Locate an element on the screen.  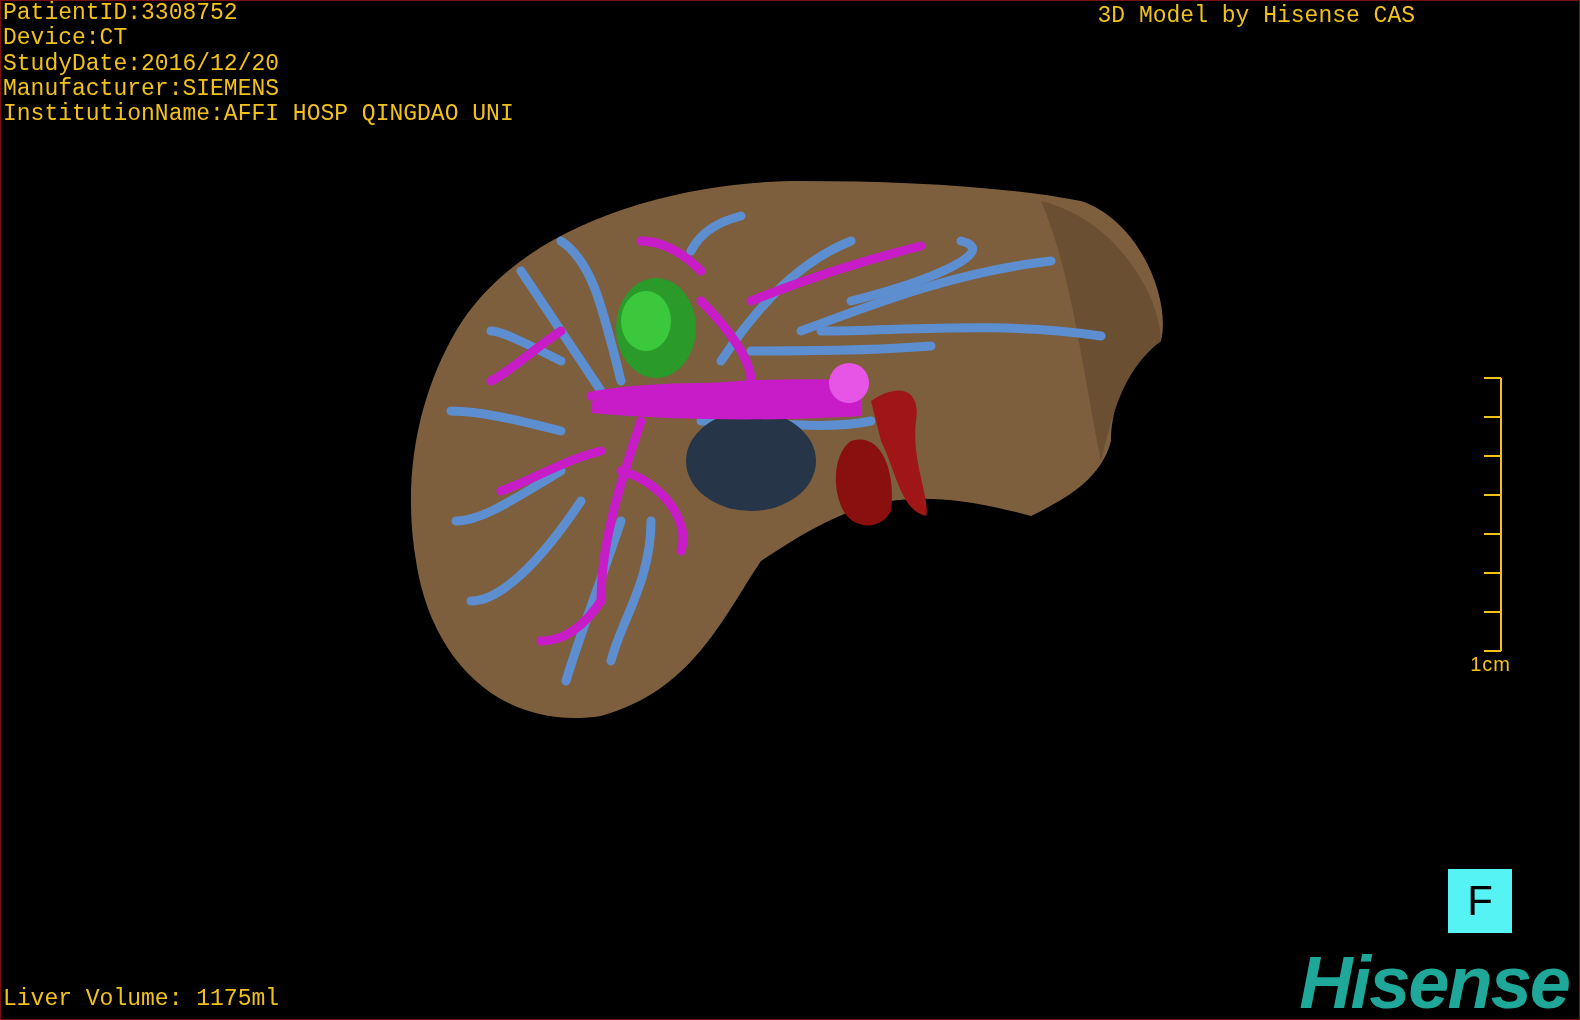
logo-text: Hisense is located at coordinates (1434, 983).